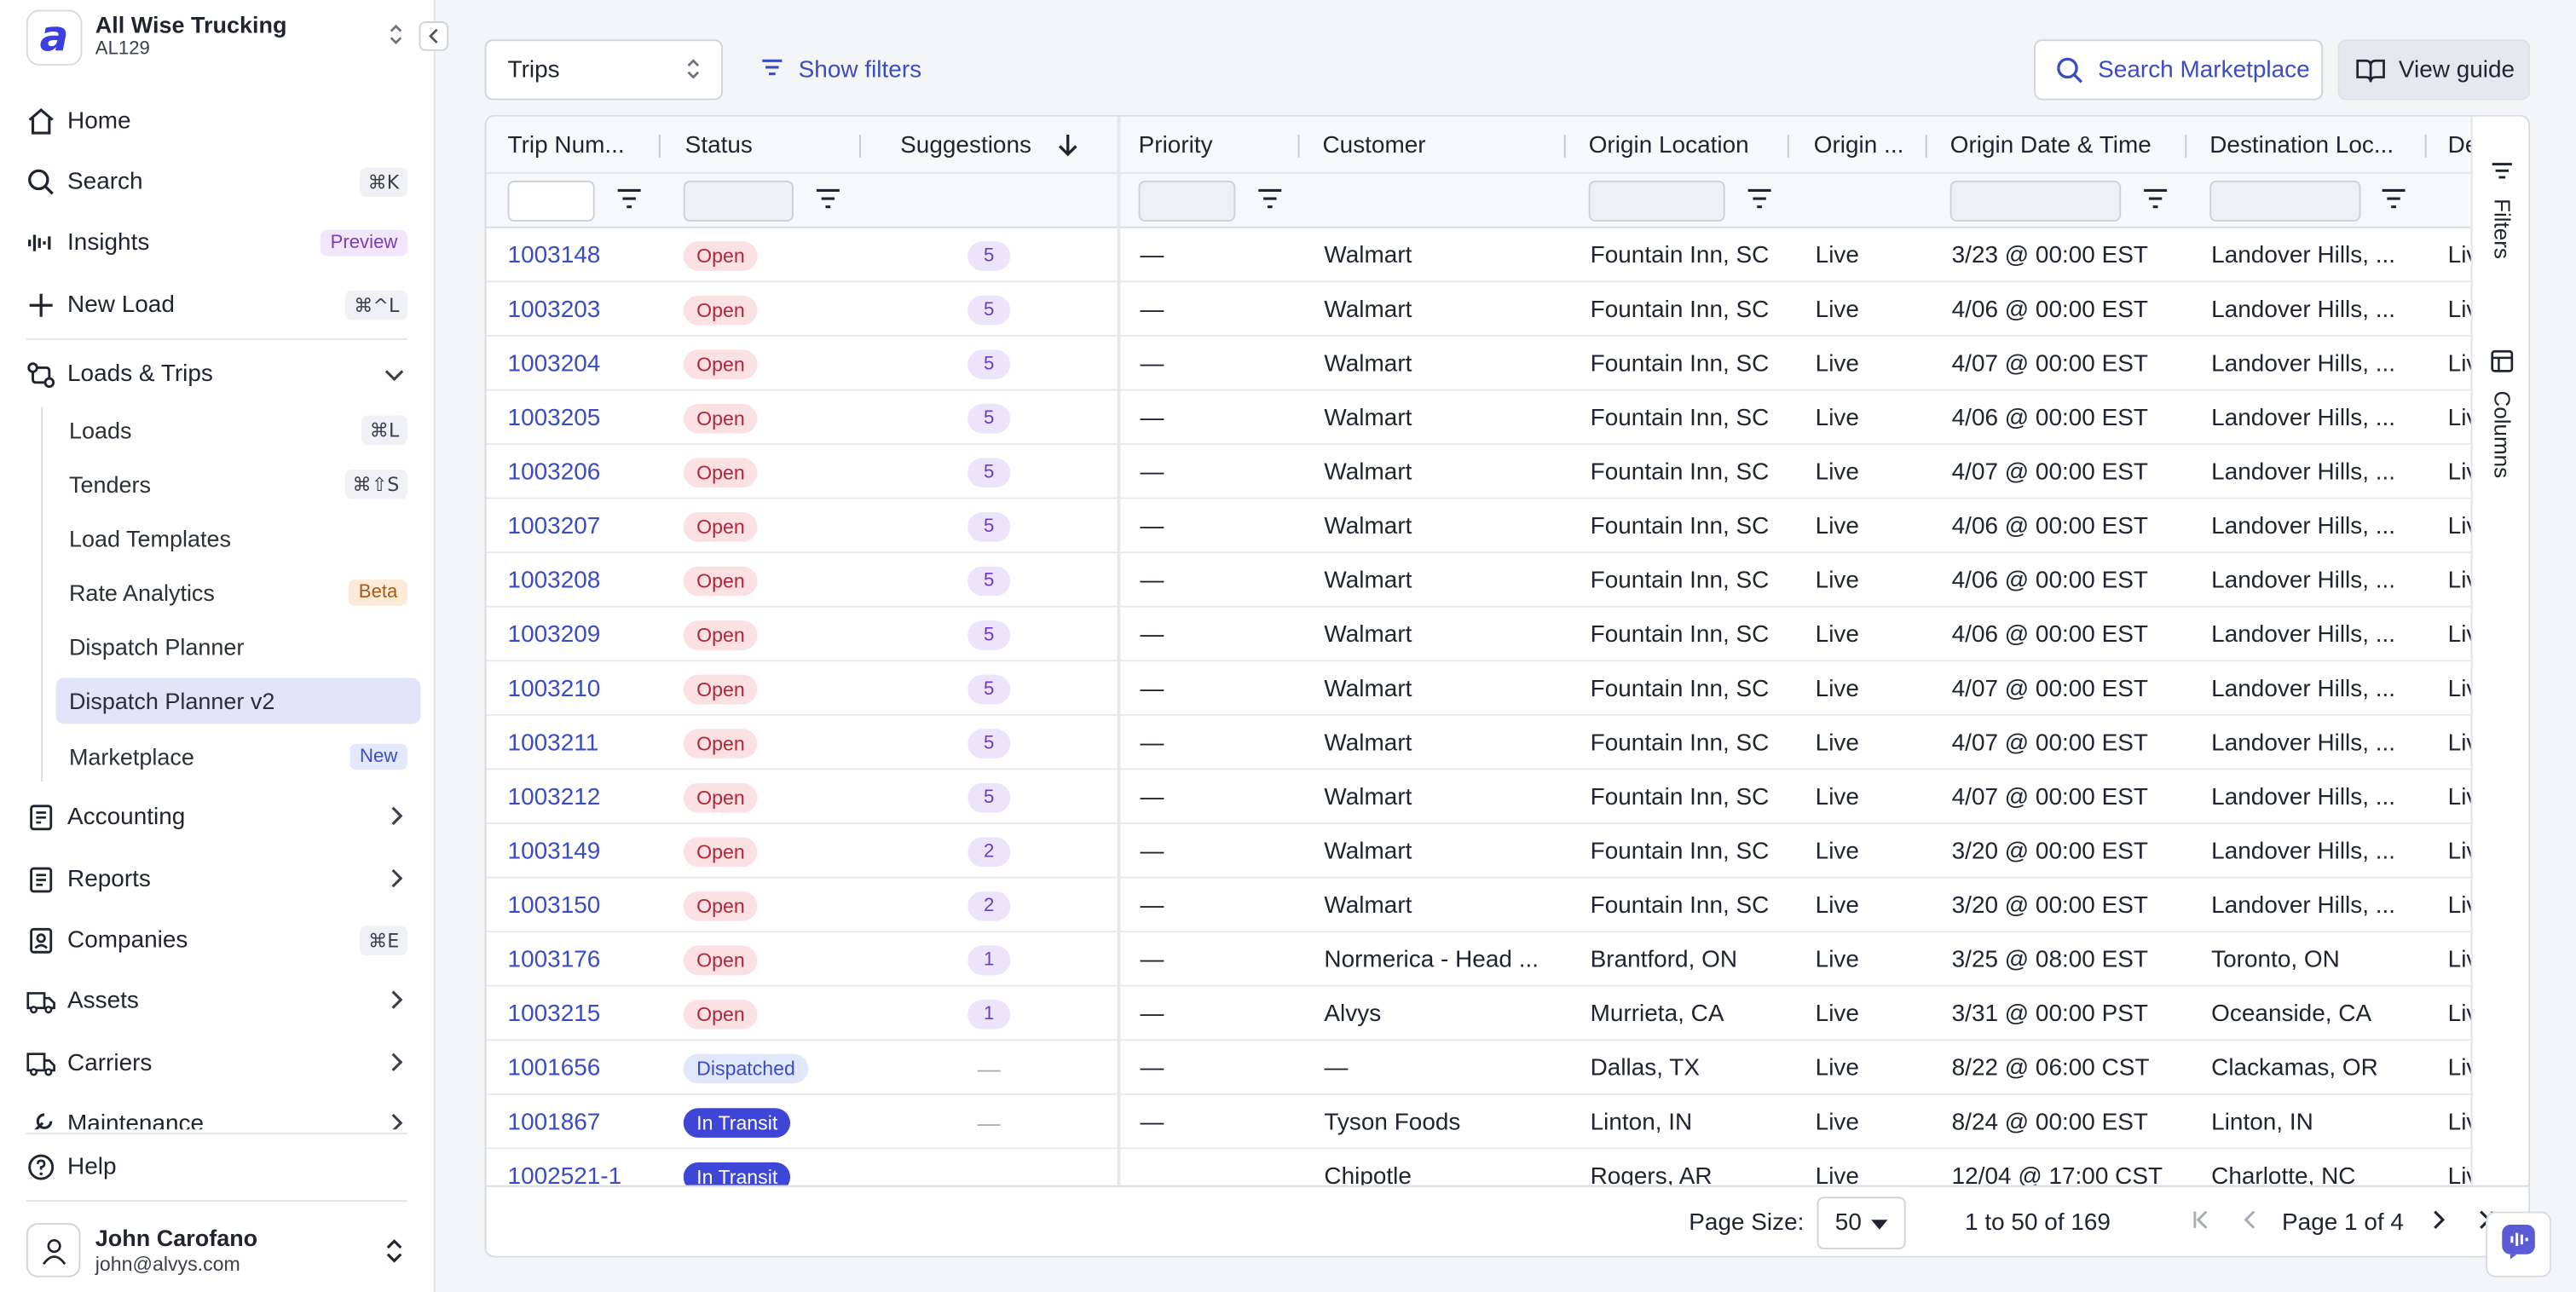  Describe the element at coordinates (1204, 145) in the screenshot. I see `column-header-priority: Priority` at that location.